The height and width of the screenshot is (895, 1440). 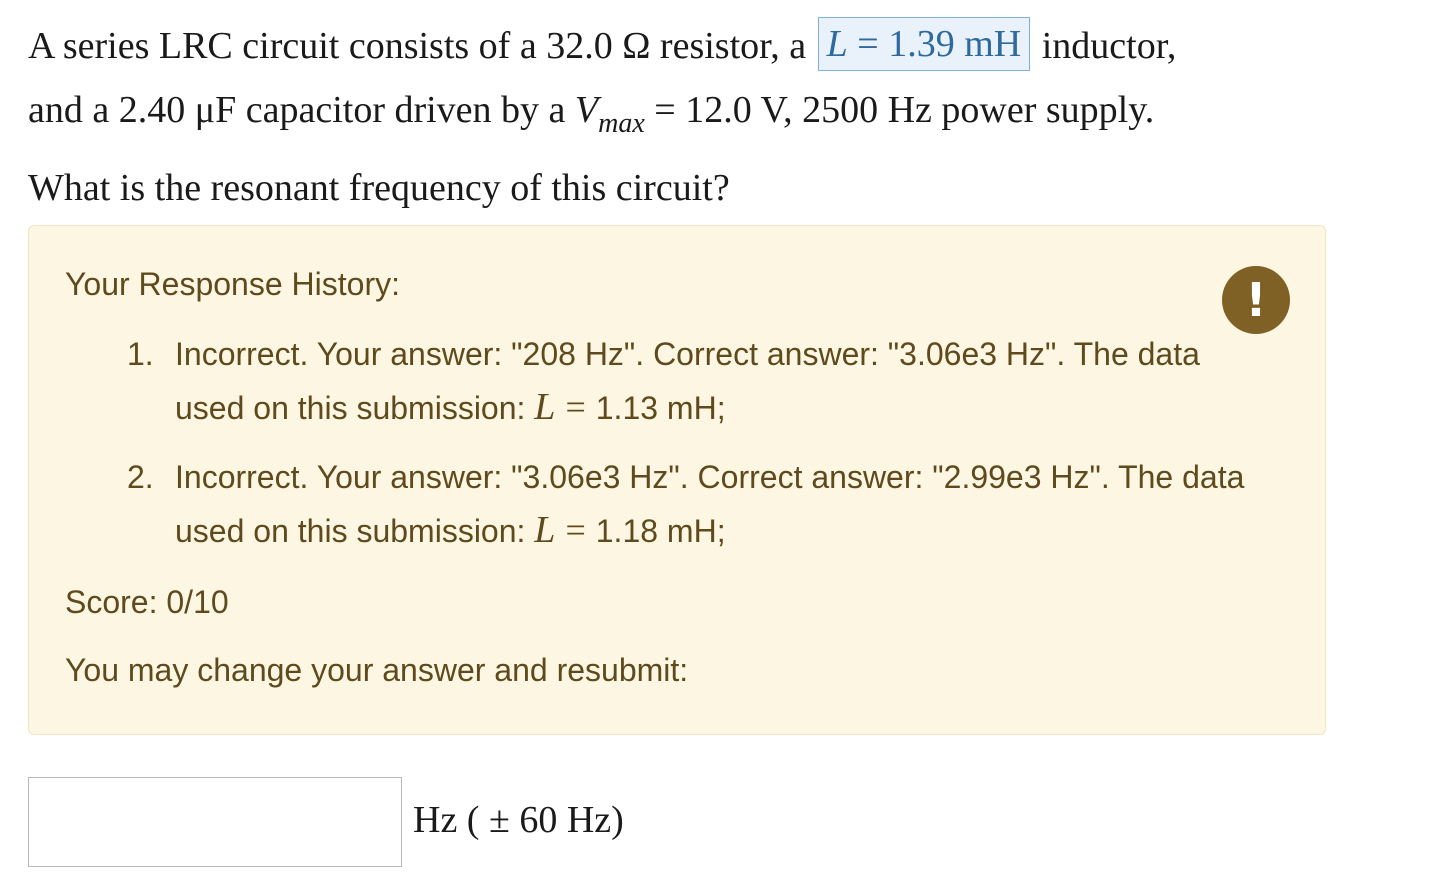 I want to click on voltage-subscript: max, so click(x=621, y=123).